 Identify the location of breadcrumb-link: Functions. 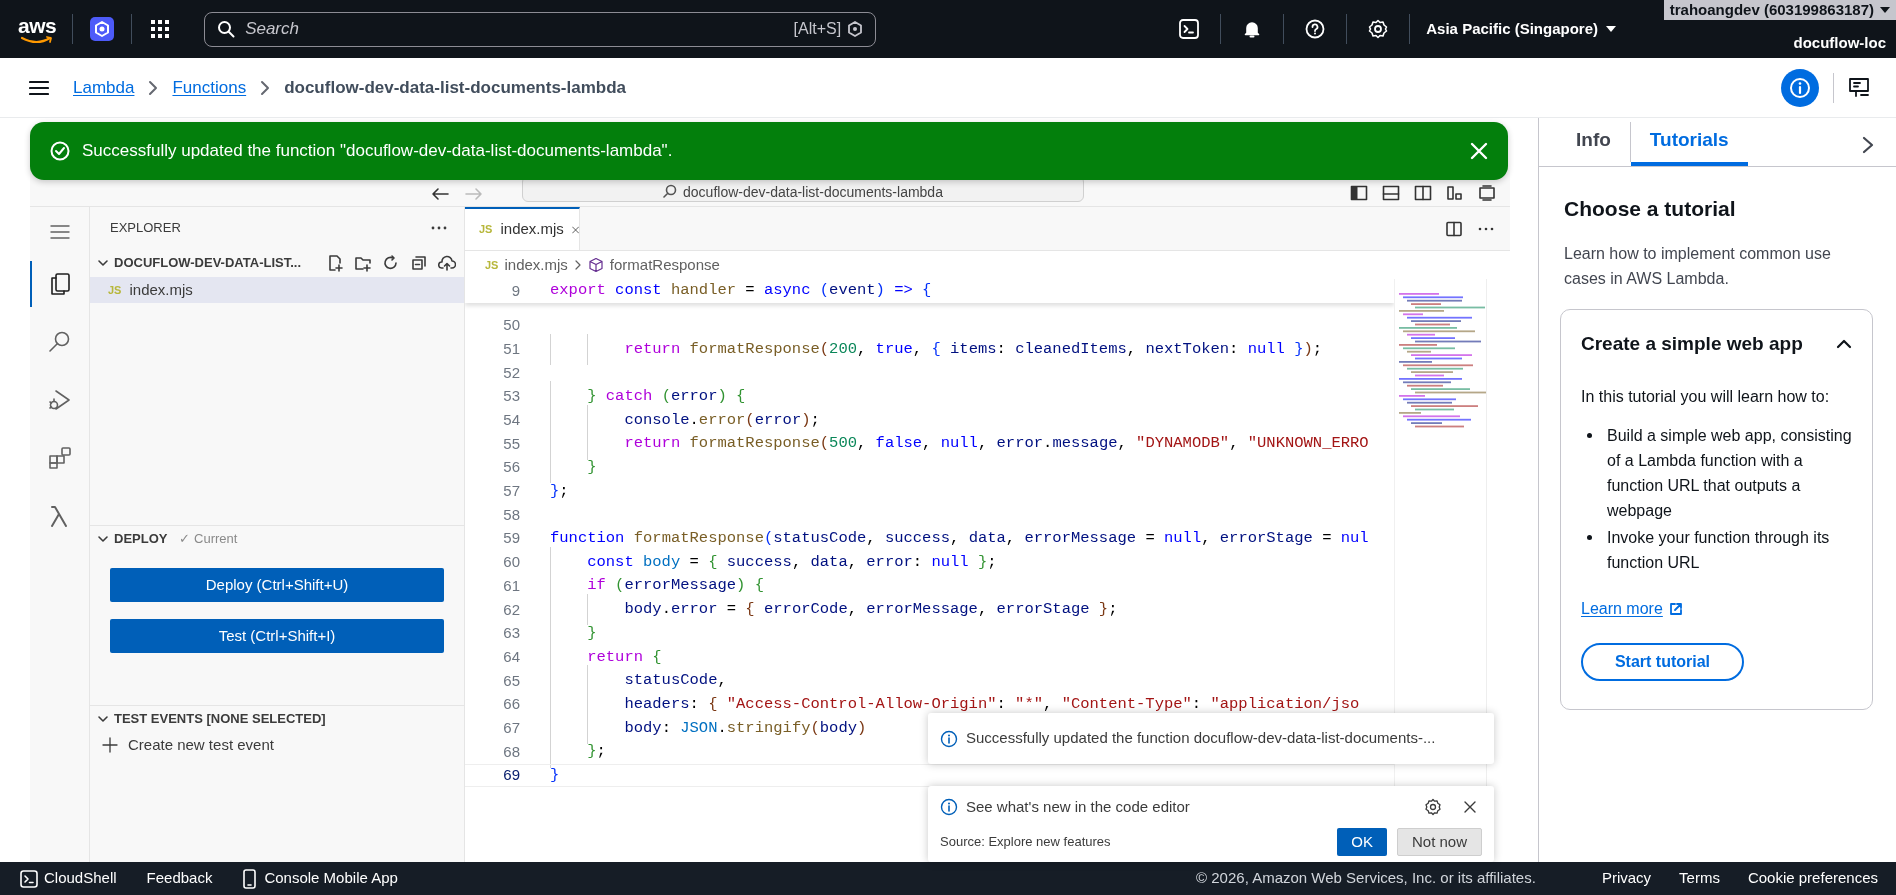
(209, 87).